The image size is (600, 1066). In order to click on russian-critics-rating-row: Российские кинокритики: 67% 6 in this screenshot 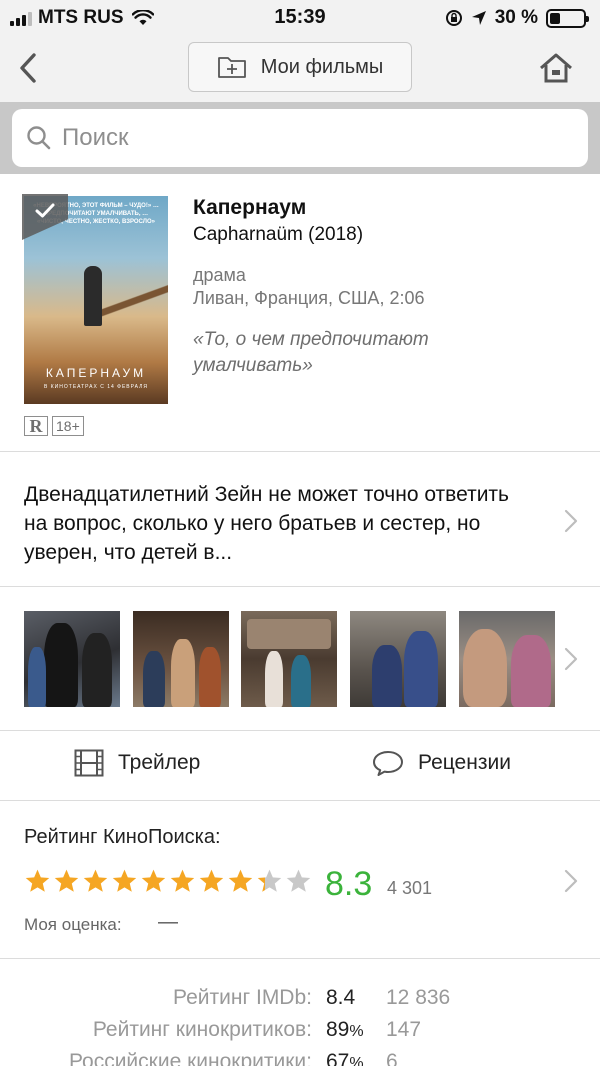, I will do `click(300, 1058)`.